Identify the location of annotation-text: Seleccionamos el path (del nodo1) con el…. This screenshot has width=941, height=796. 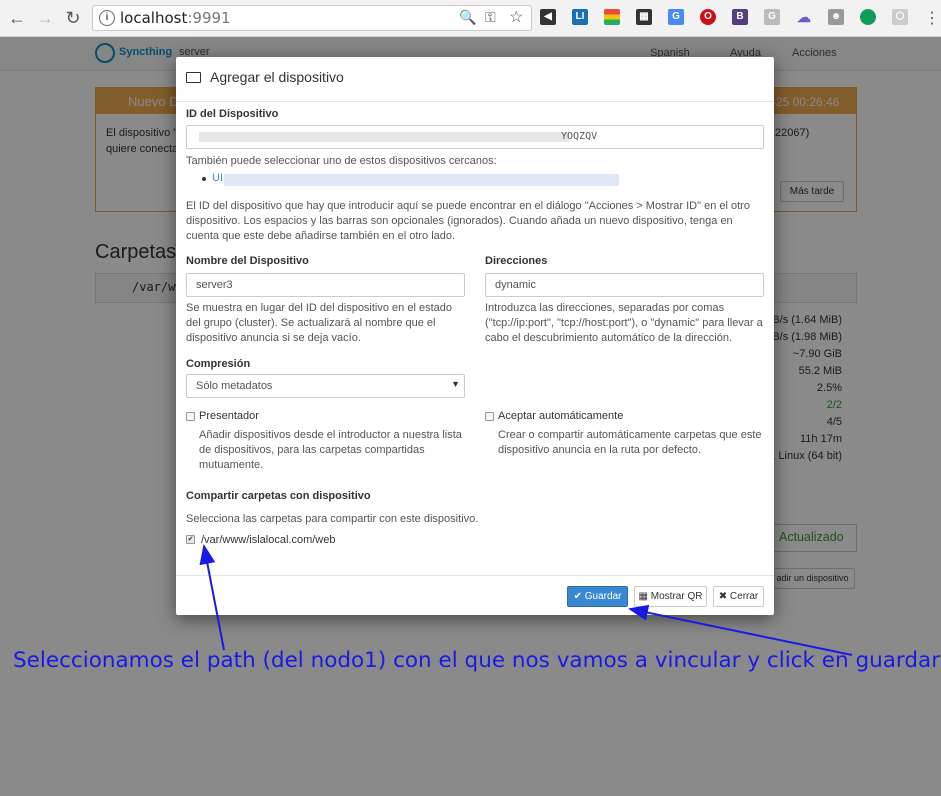
(477, 660).